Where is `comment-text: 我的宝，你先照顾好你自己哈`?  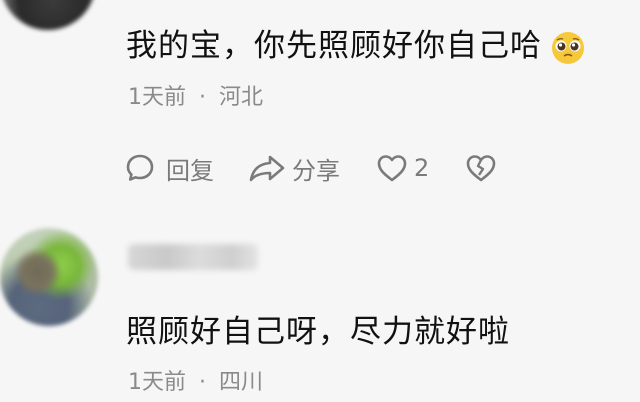 comment-text: 我的宝，你先照顾好你自己哈 is located at coordinates (356, 43).